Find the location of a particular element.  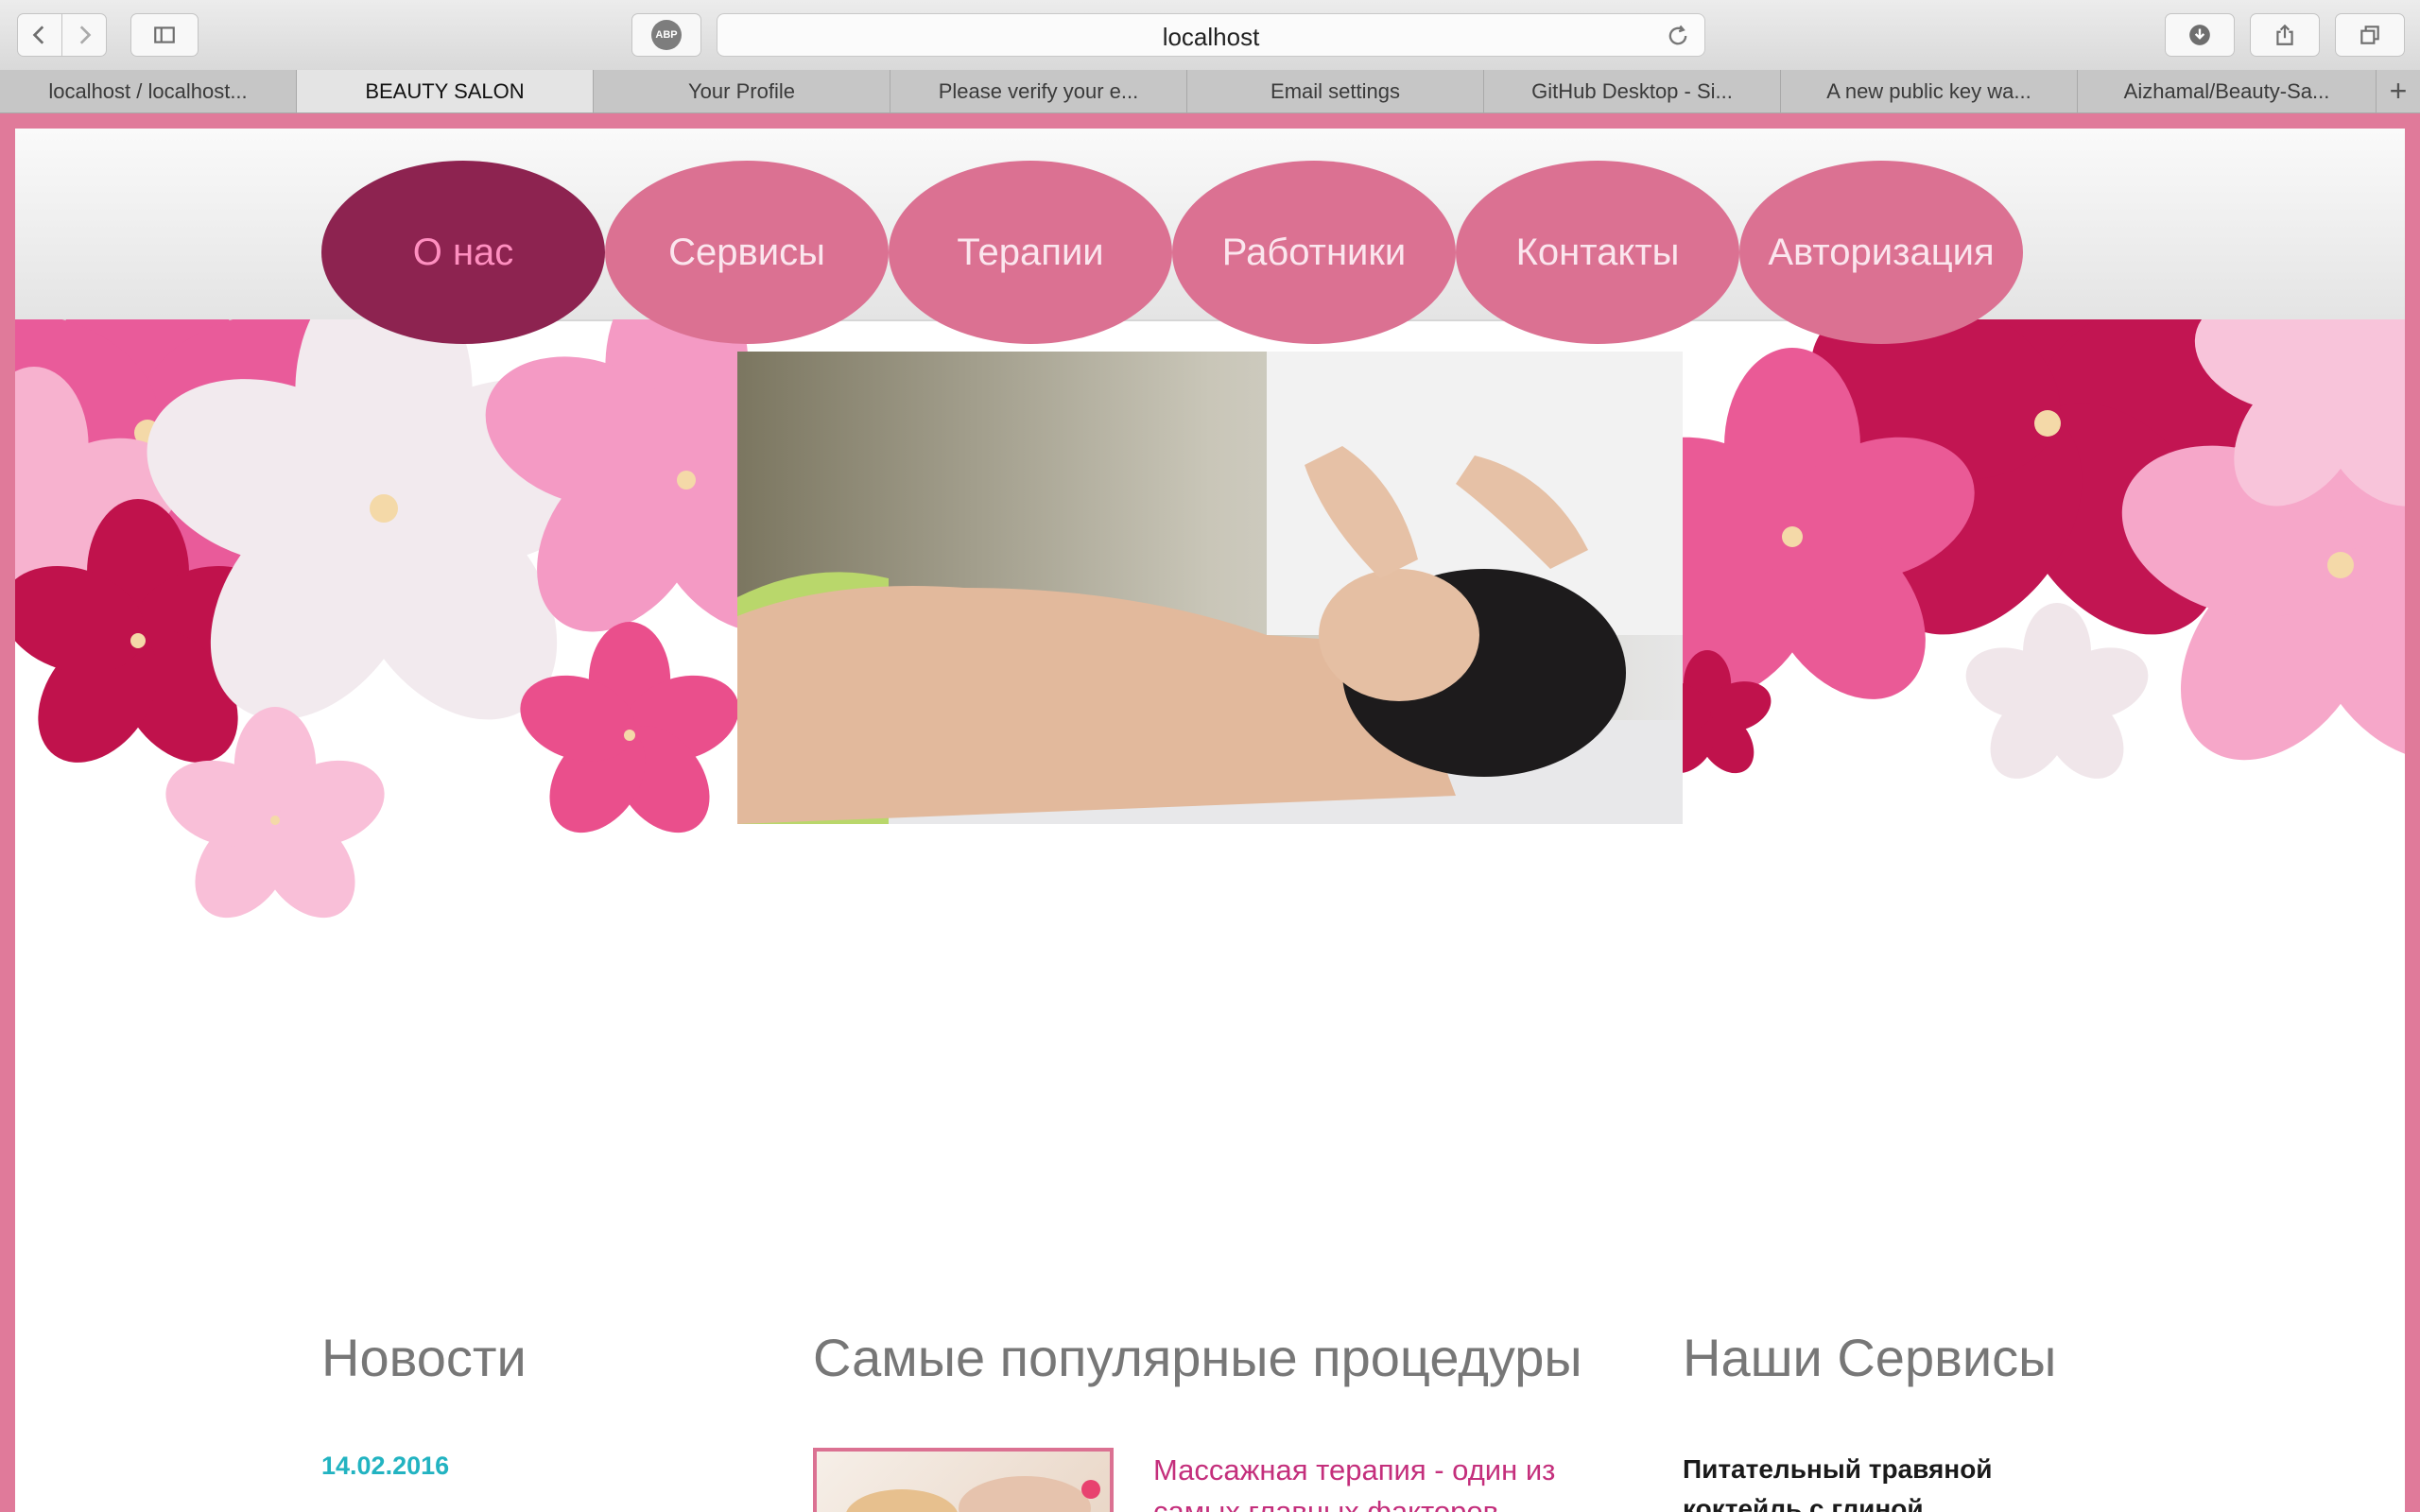

reload-icon is located at coordinates (1678, 36).